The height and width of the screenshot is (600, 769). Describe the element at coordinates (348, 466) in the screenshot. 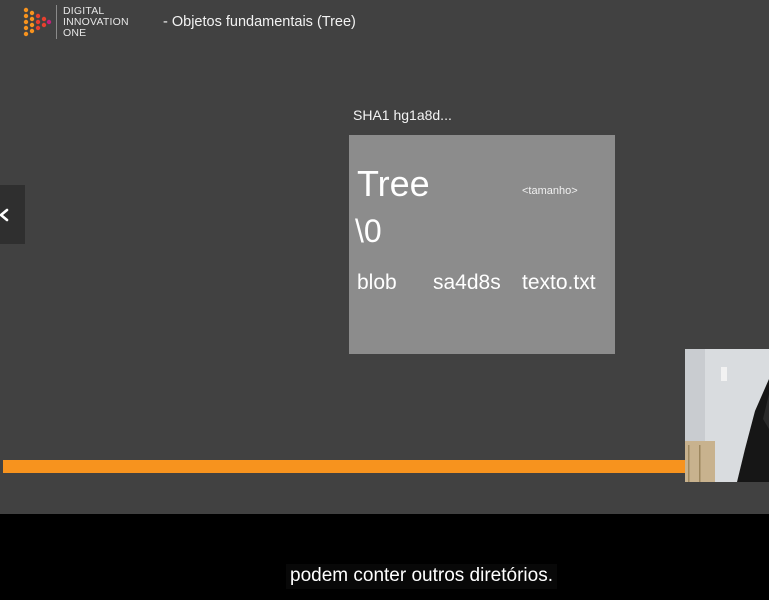

I see `progress-bar` at that location.